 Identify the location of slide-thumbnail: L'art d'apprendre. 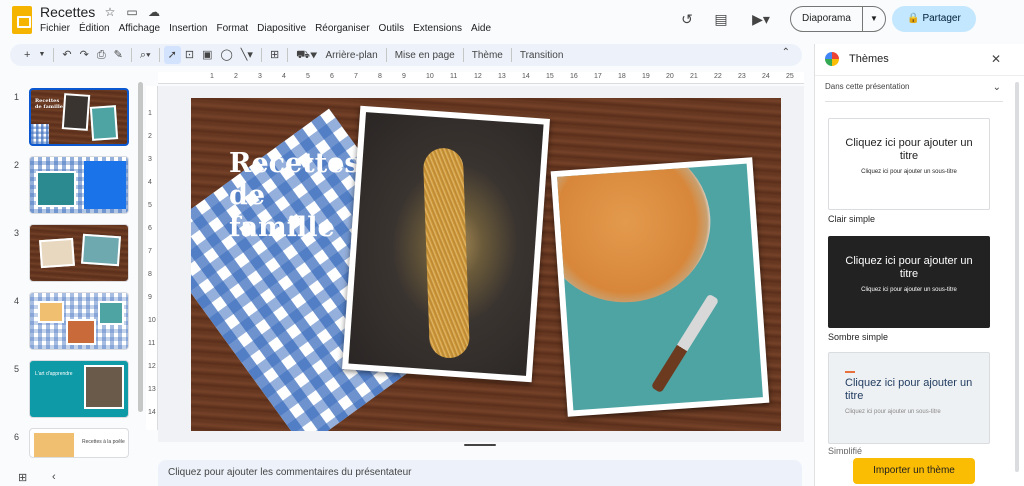
(79, 389).